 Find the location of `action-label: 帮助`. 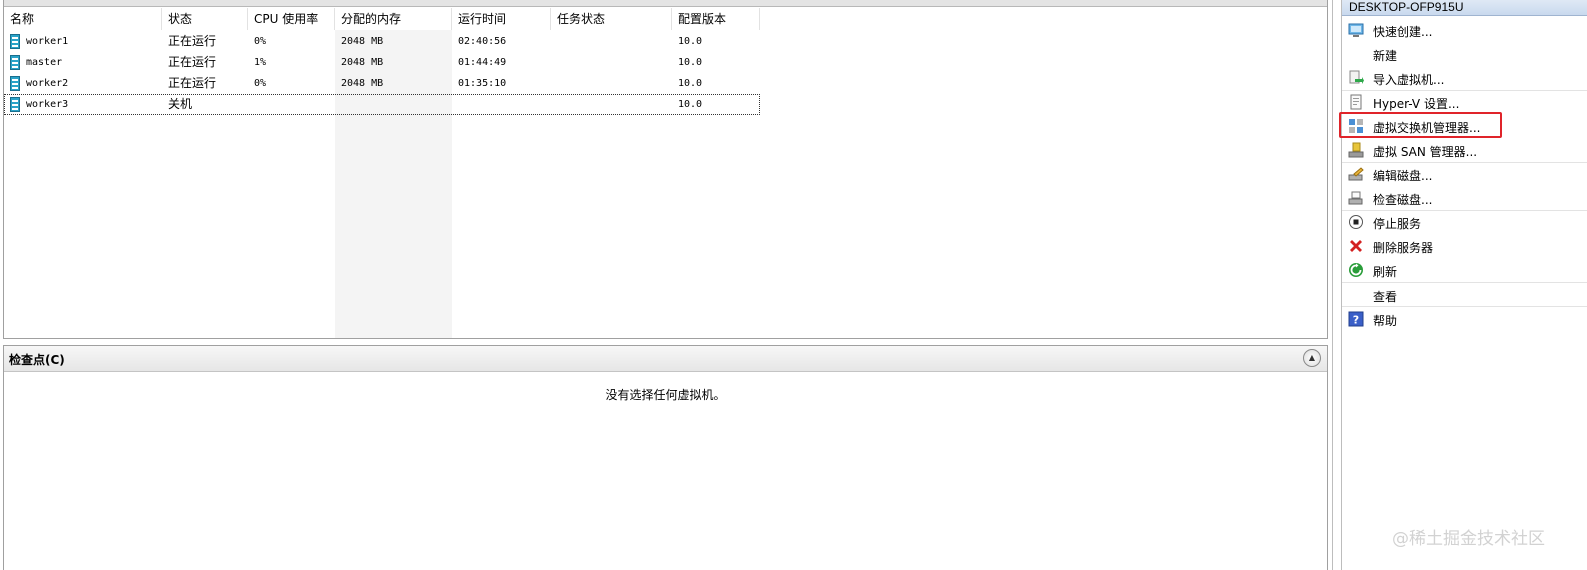

action-label: 帮助 is located at coordinates (1385, 321).